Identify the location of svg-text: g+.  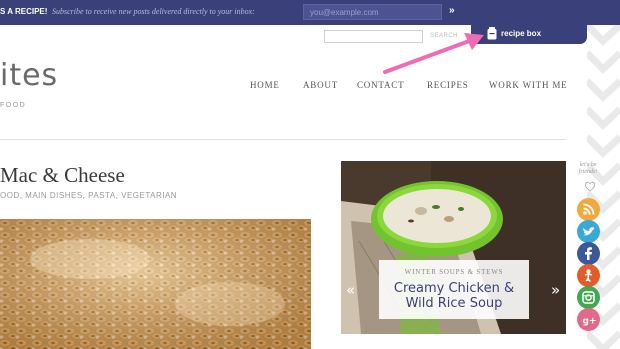
(590, 322).